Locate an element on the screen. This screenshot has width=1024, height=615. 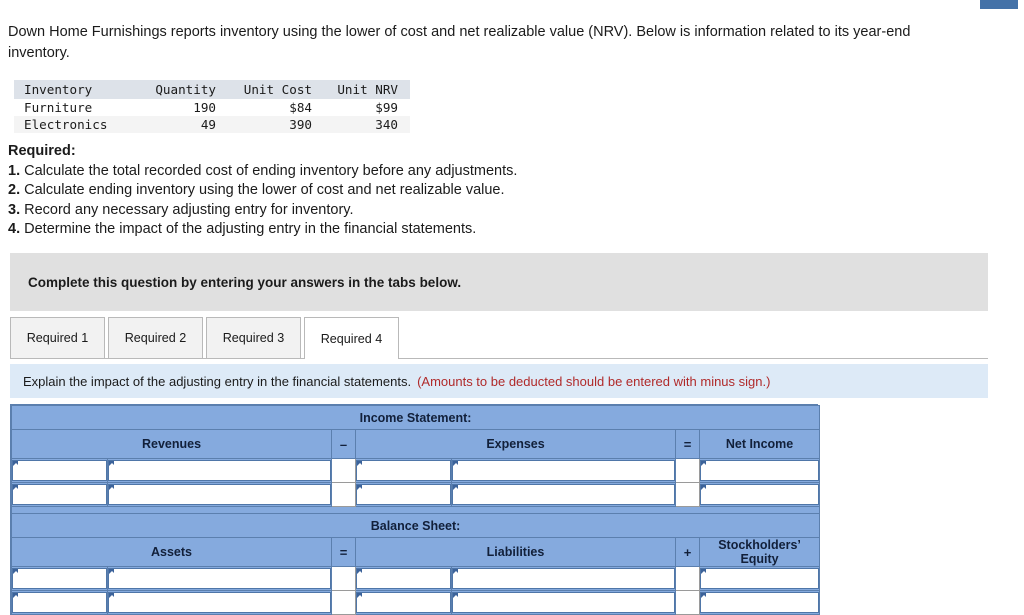
table-row: Furniture 190 $84 $99 is located at coordinates (212, 107).